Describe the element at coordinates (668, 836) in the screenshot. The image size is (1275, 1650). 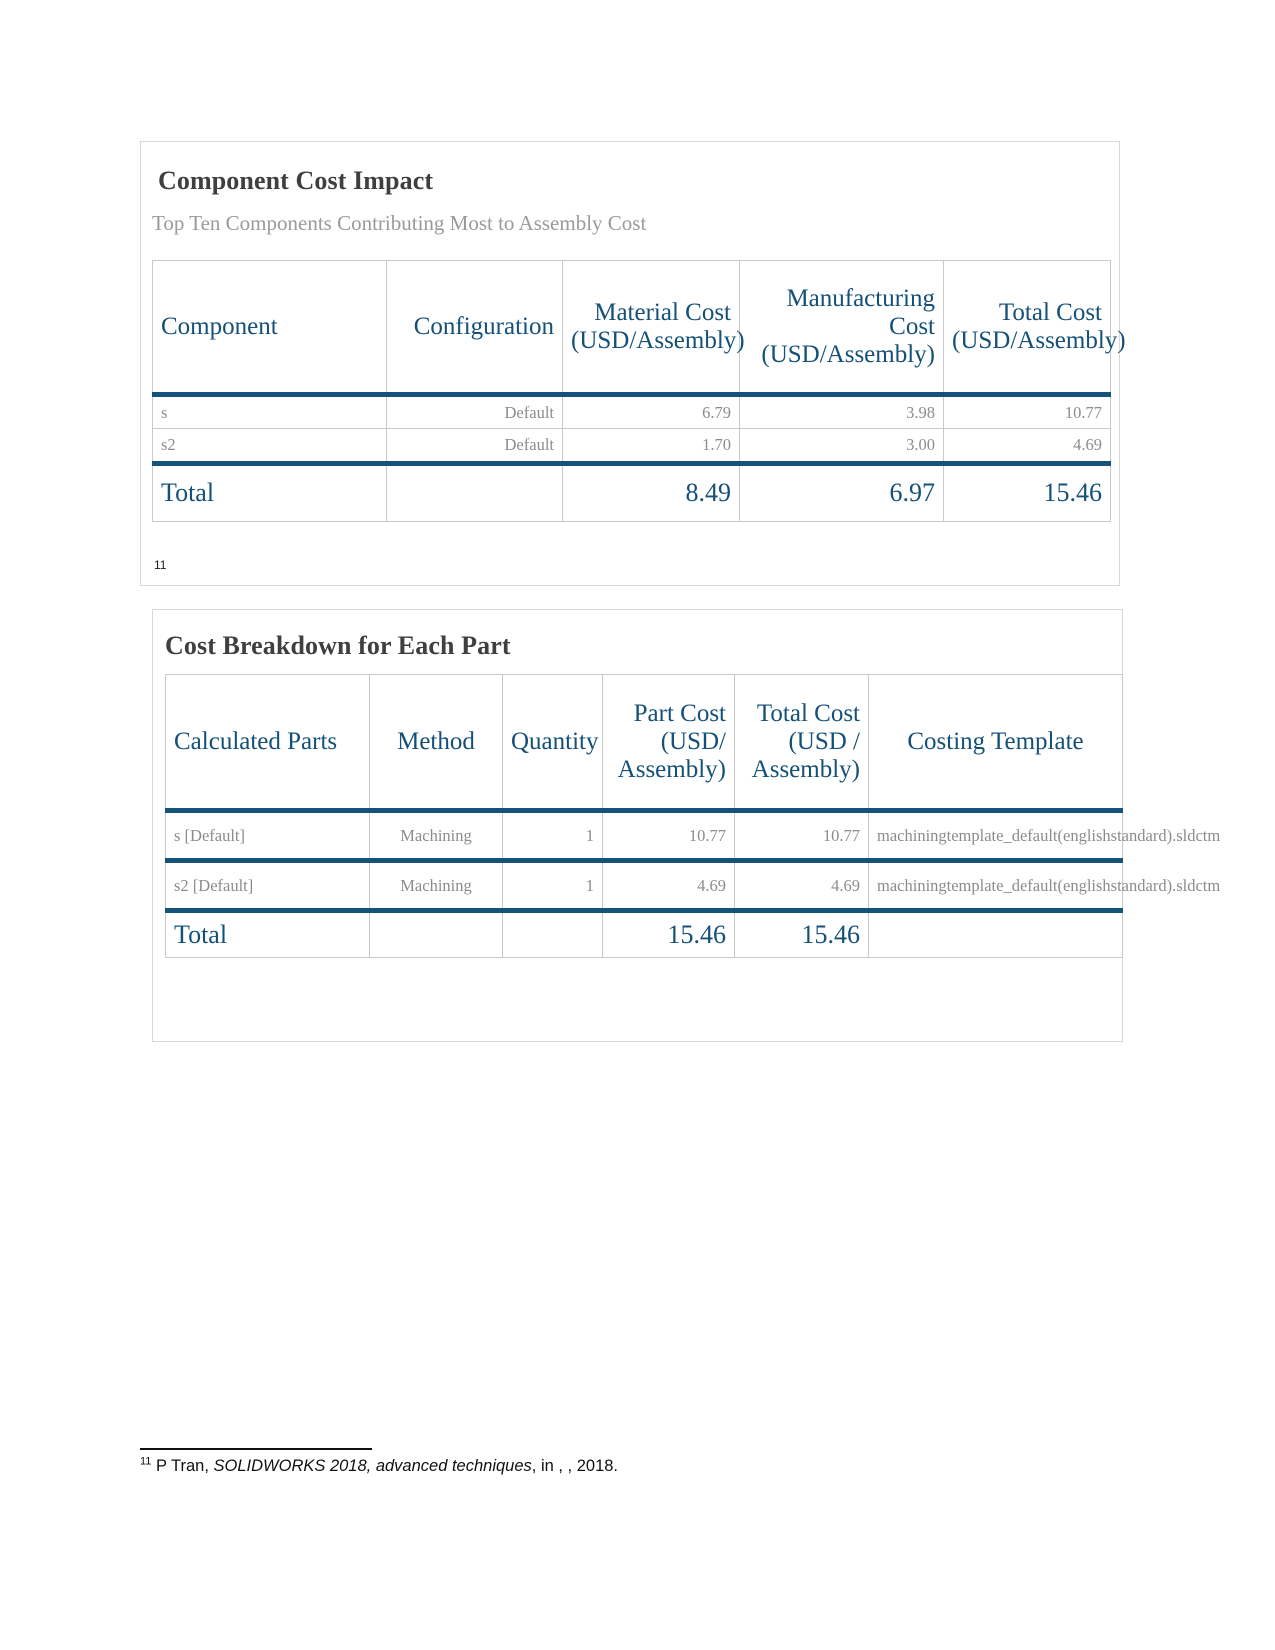
I see `cell-part-cost: 10.77` at that location.